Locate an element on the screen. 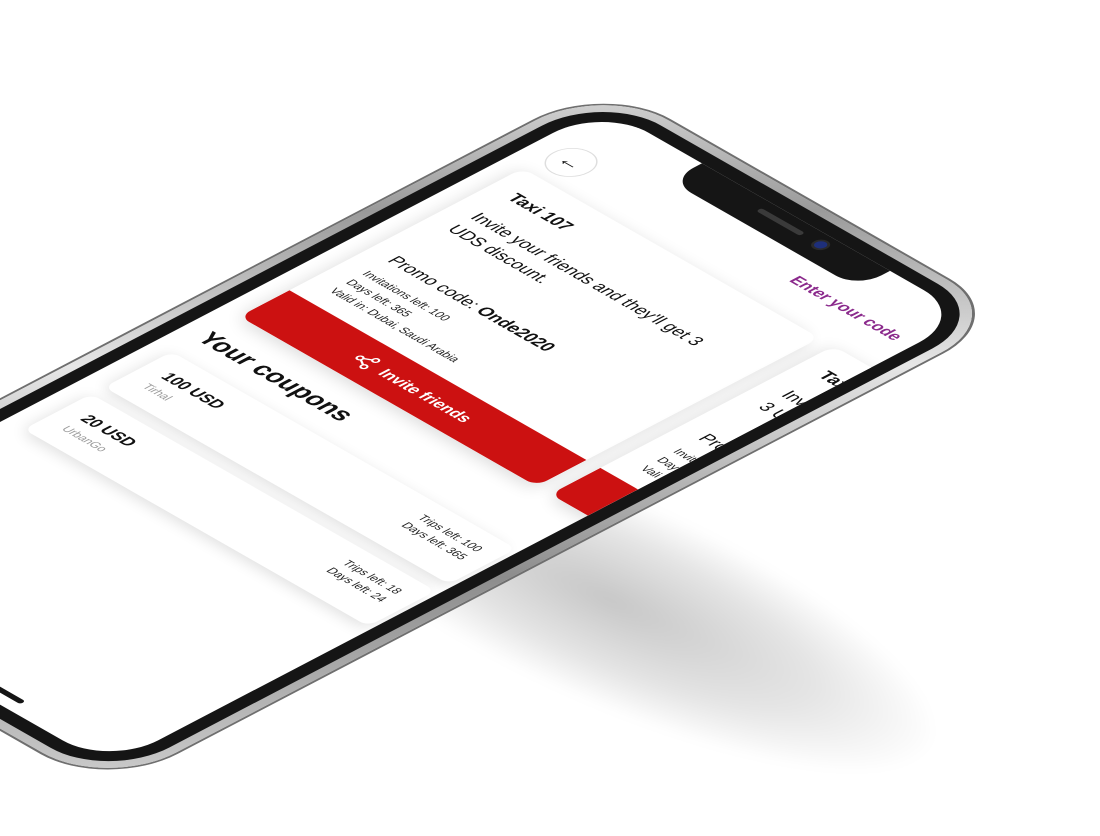 Image resolution: width=1100 pixels, height=836 pixels. home-indicator is located at coordinates (13, 660).